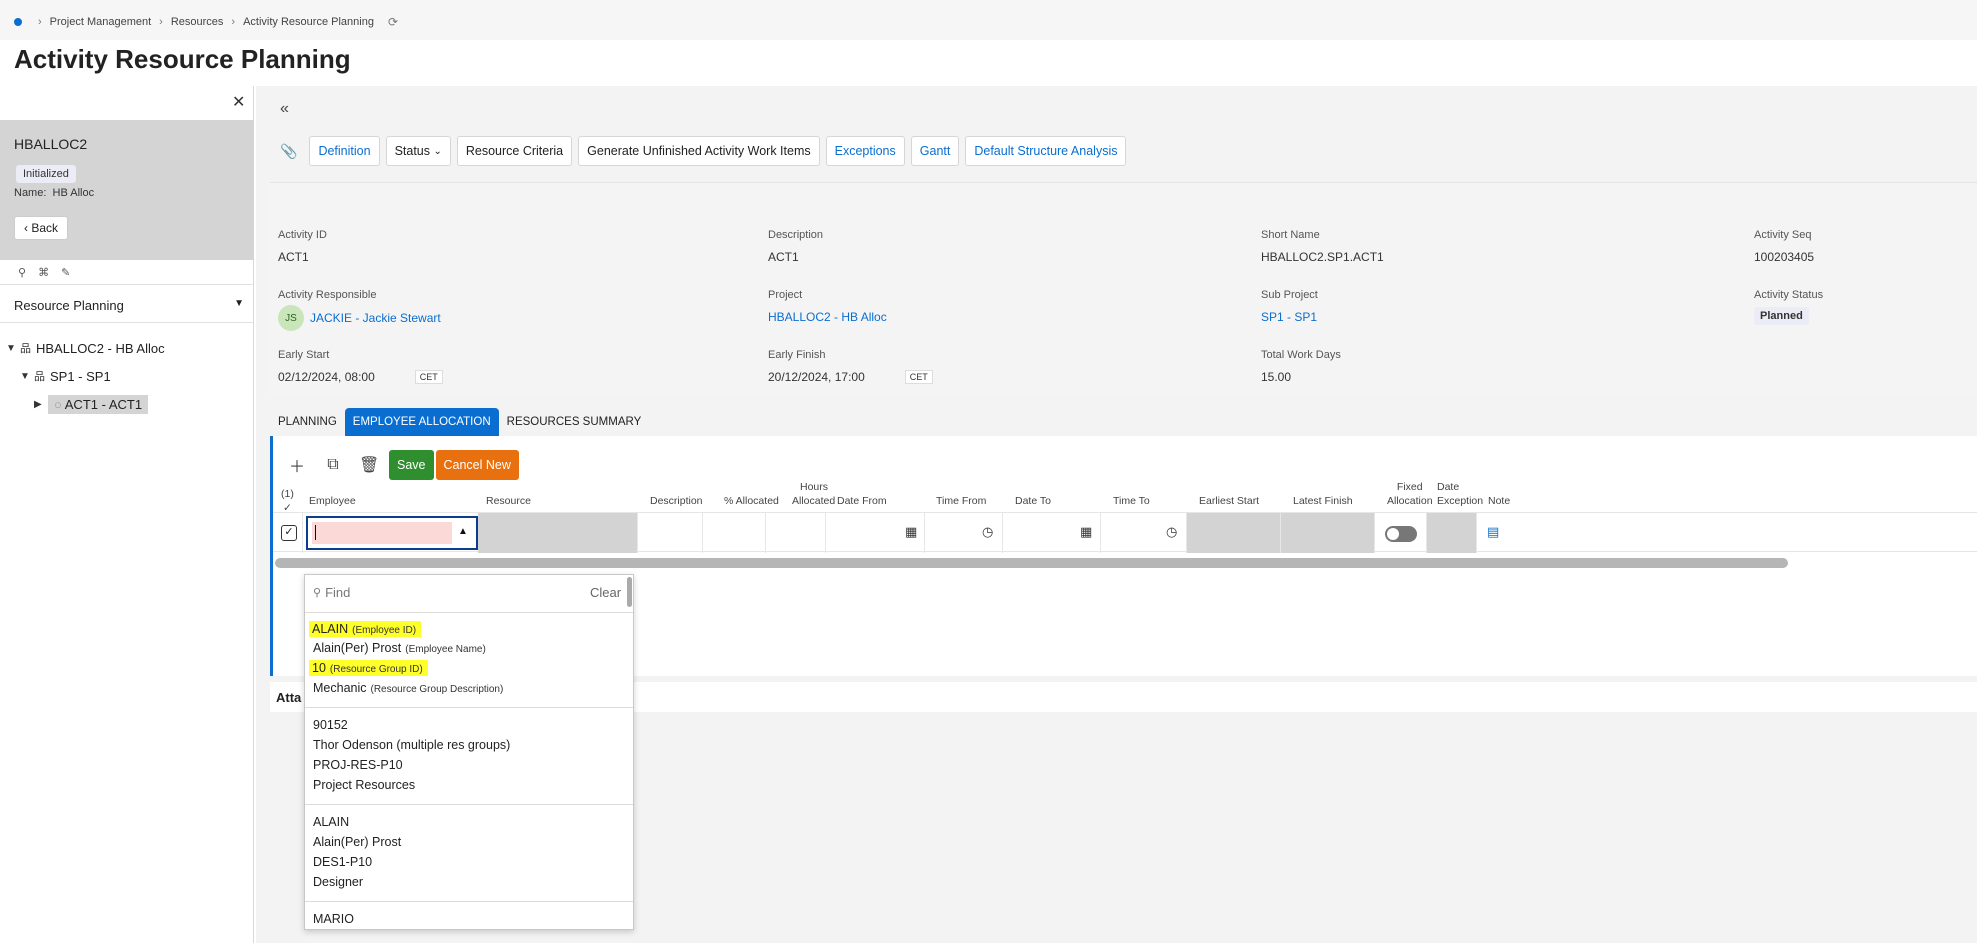 The width and height of the screenshot is (1977, 943). Describe the element at coordinates (297, 465) in the screenshot. I see `add-icon: ＋` at that location.